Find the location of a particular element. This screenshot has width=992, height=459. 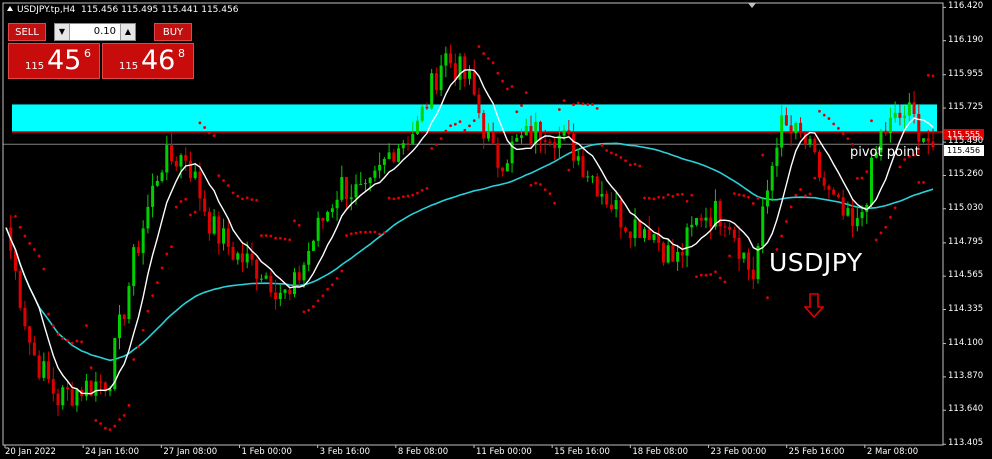

lot-size-stepper: ▼ 0.10 ▲ is located at coordinates (95, 32).